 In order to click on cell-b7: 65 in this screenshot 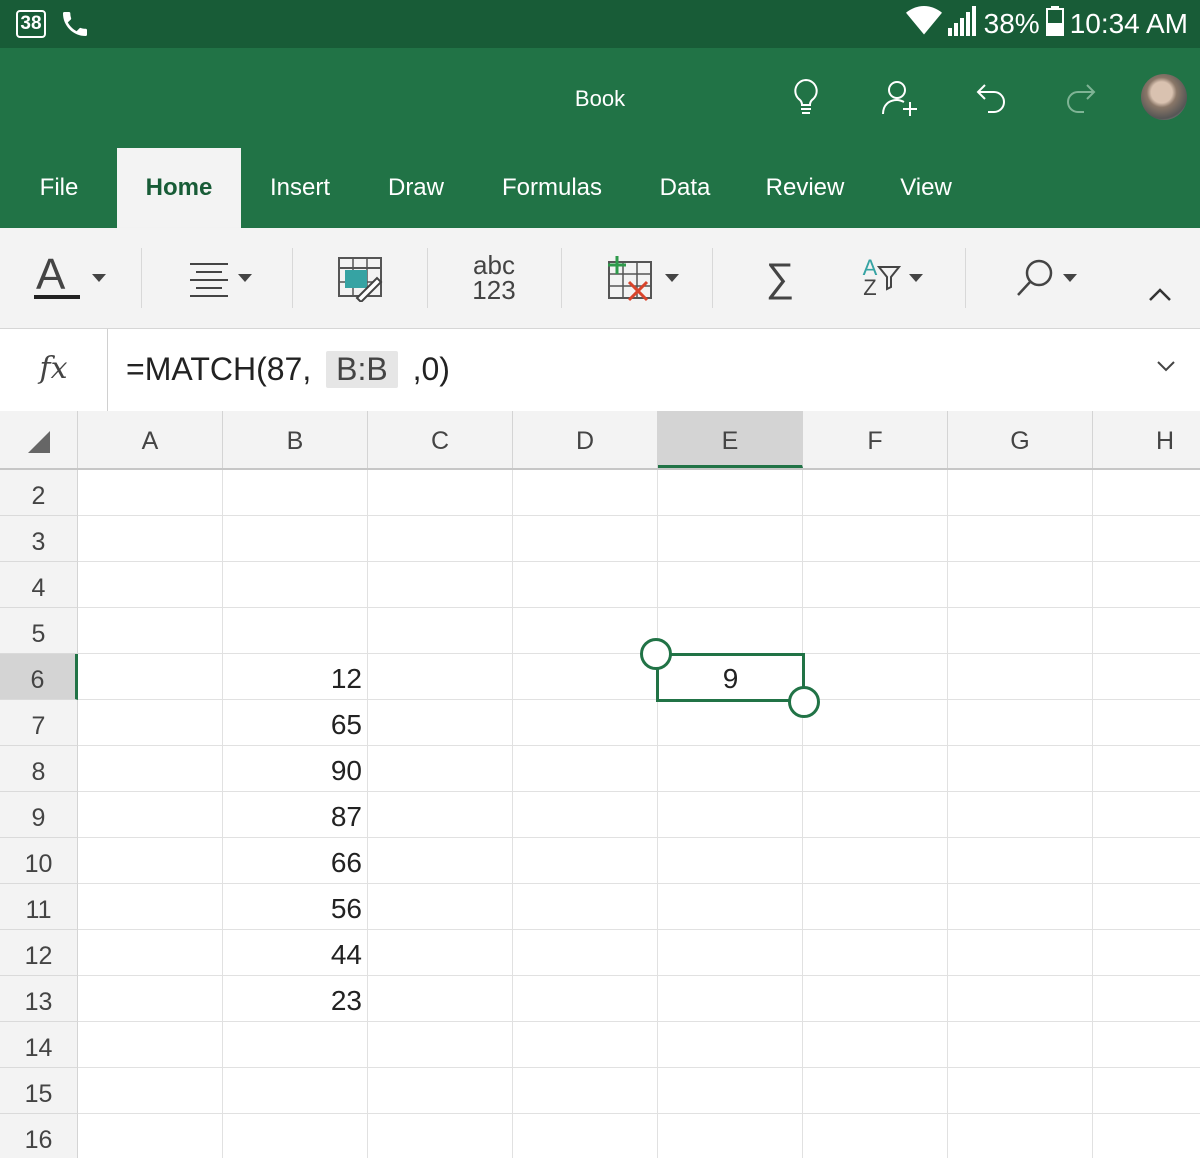, I will do `click(295, 723)`.